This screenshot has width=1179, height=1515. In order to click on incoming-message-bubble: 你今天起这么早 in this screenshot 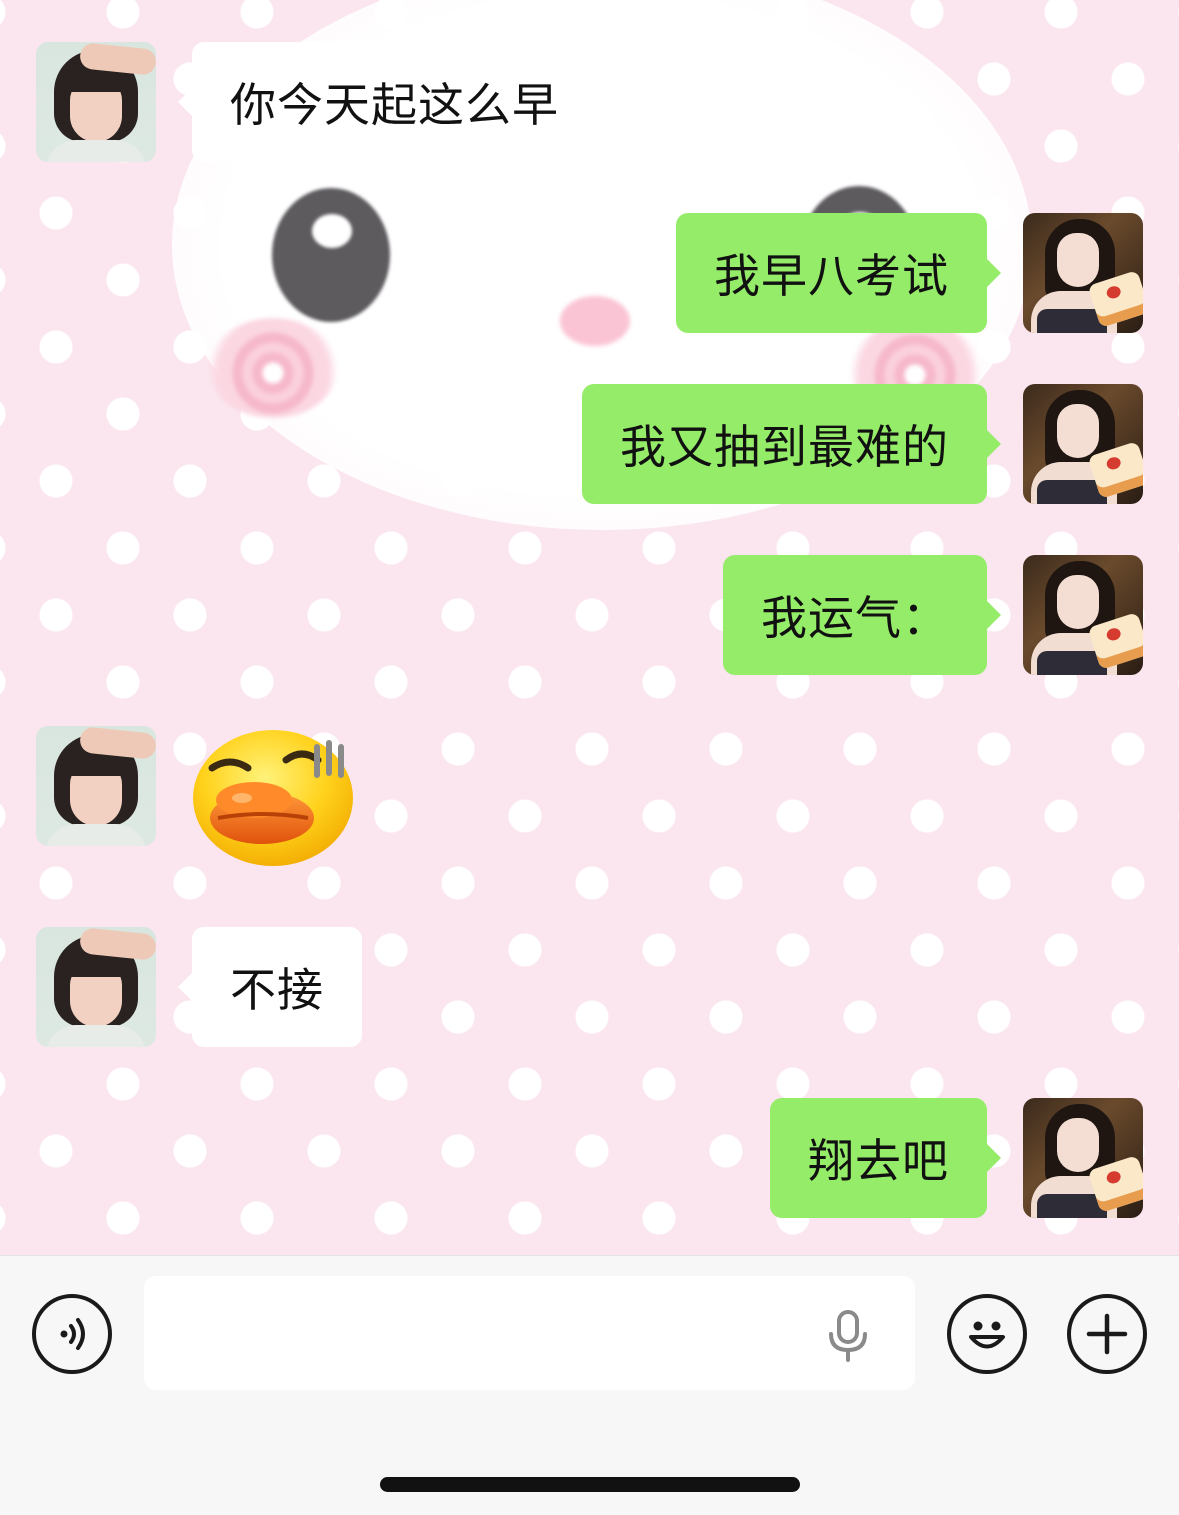, I will do `click(387, 102)`.